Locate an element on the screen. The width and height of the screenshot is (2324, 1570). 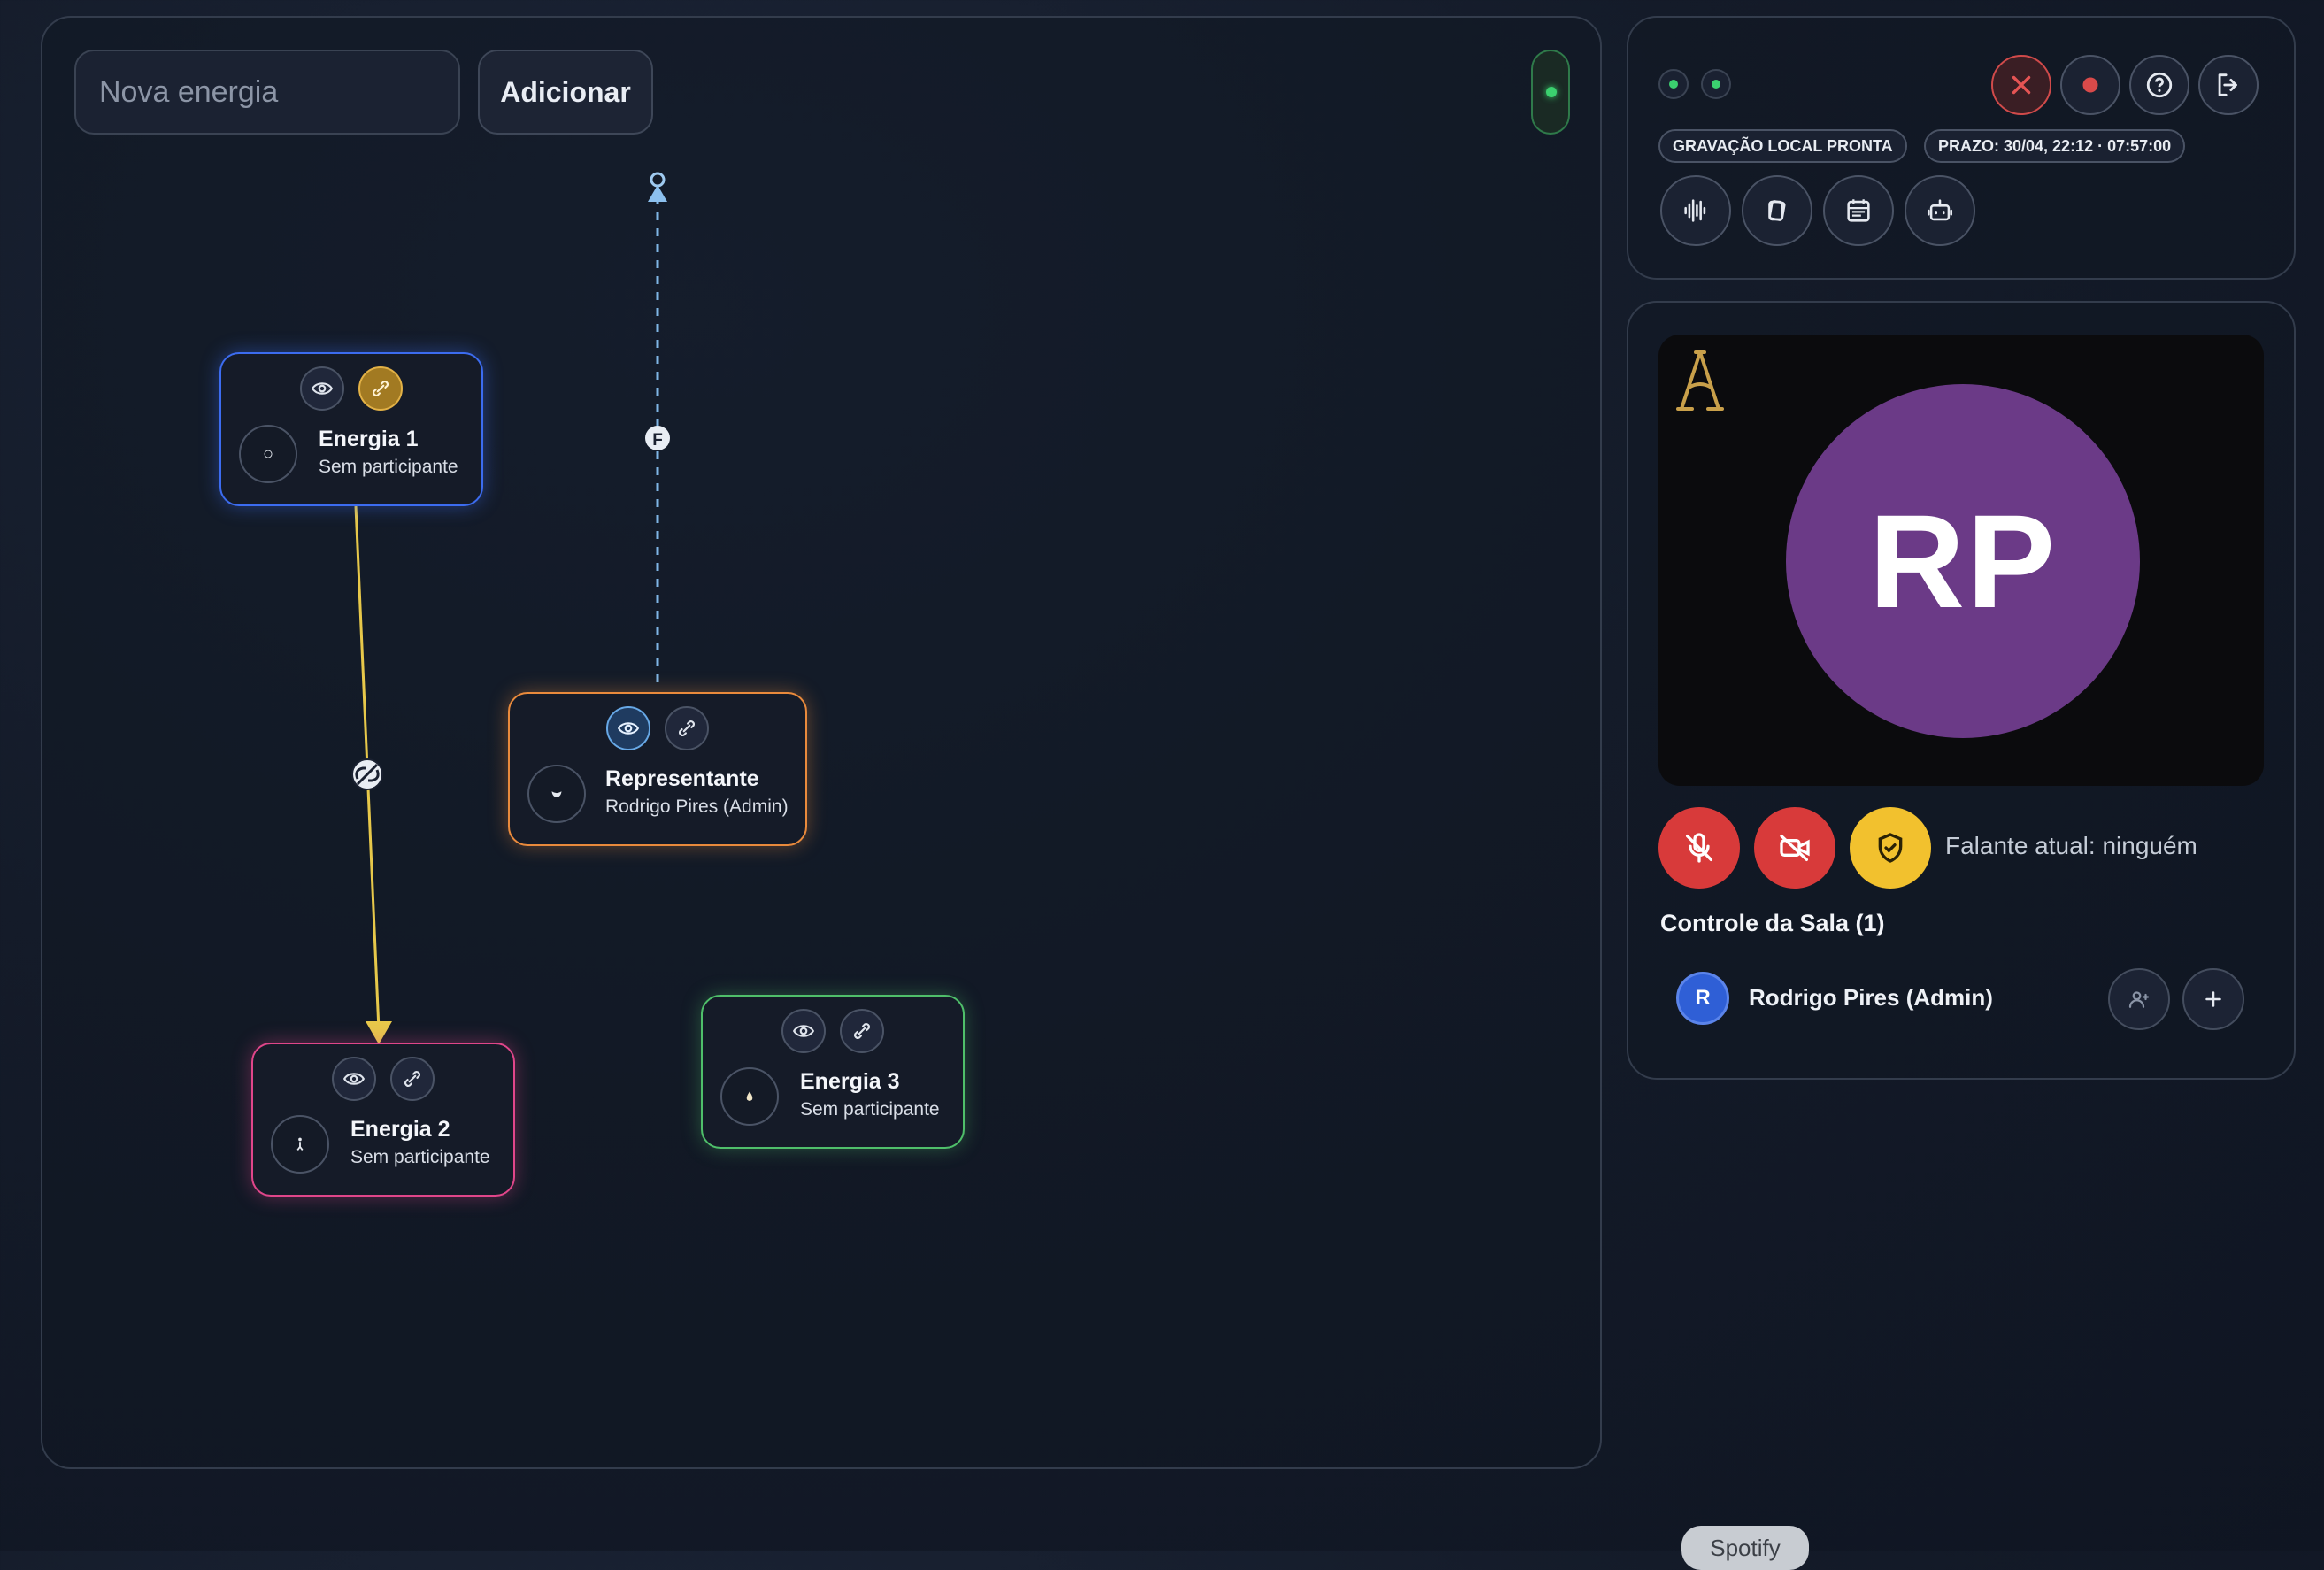
add-user-icon is located at coordinates (2139, 999).